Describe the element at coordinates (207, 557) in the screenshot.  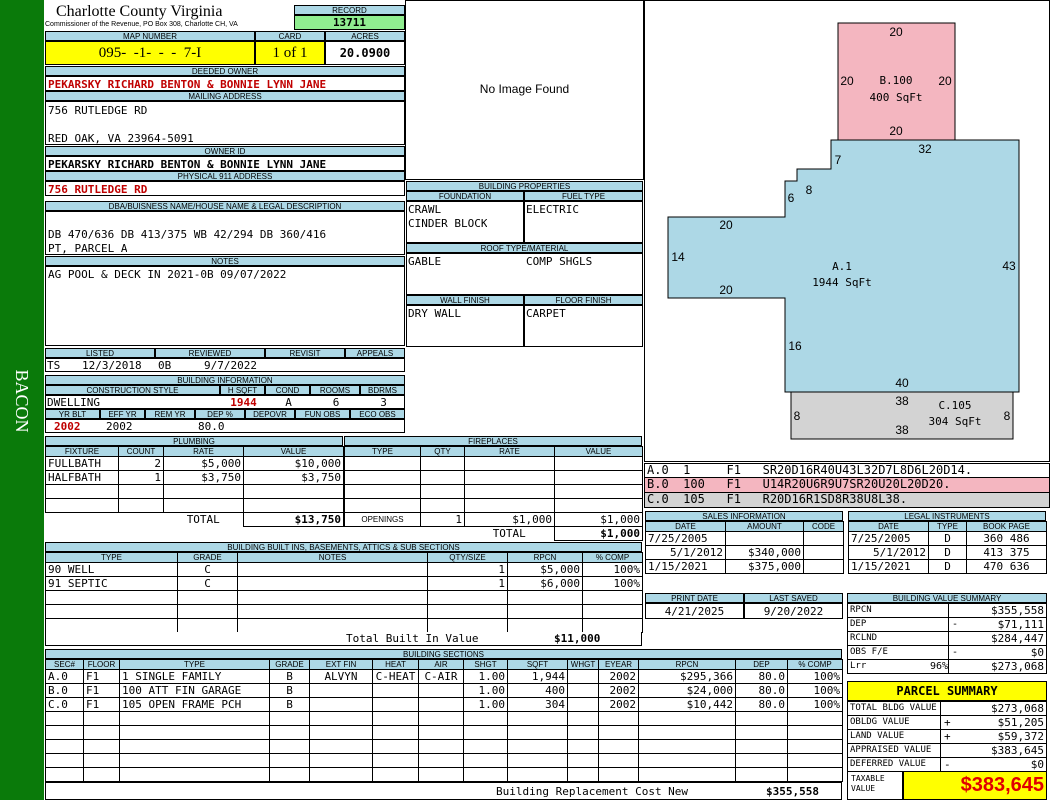
I see `builtins-col: GRADE` at that location.